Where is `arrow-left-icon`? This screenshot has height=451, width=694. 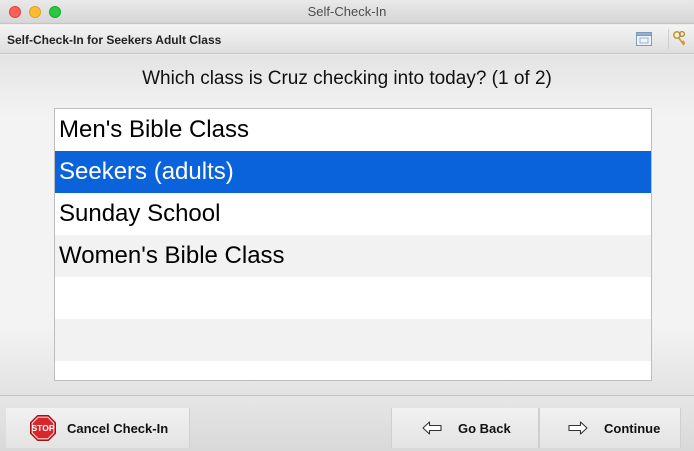 arrow-left-icon is located at coordinates (432, 428).